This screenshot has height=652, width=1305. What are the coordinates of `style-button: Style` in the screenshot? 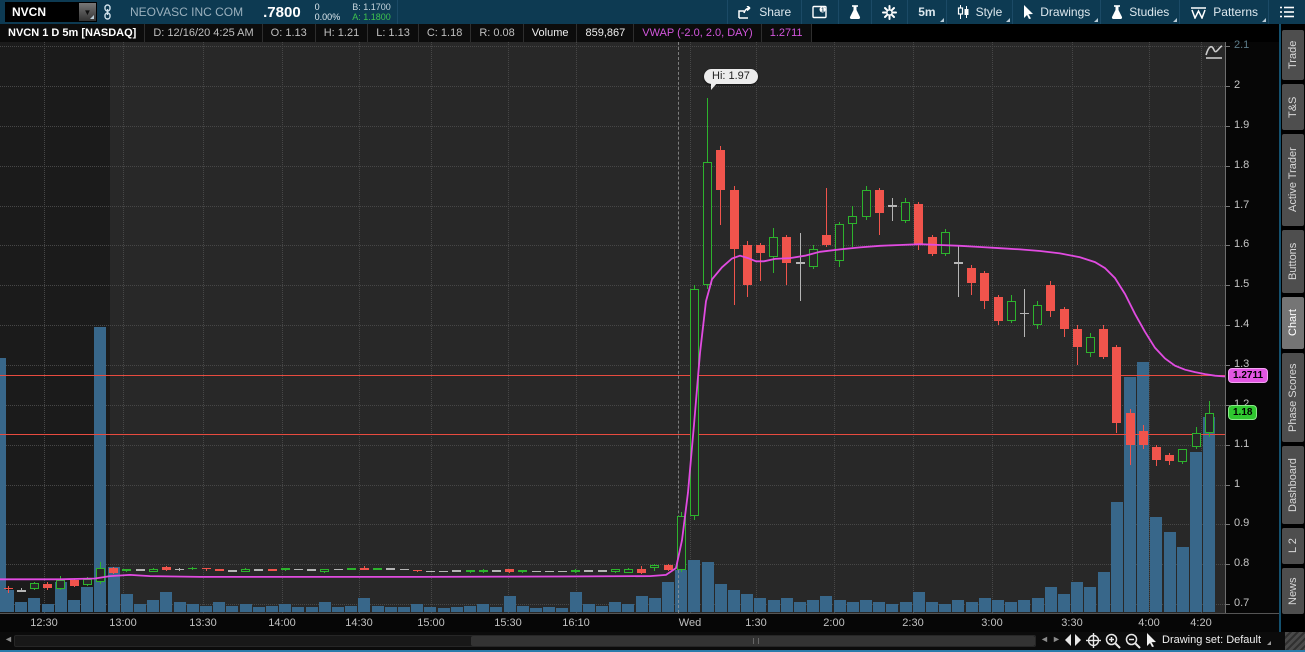 It's located at (980, 12).